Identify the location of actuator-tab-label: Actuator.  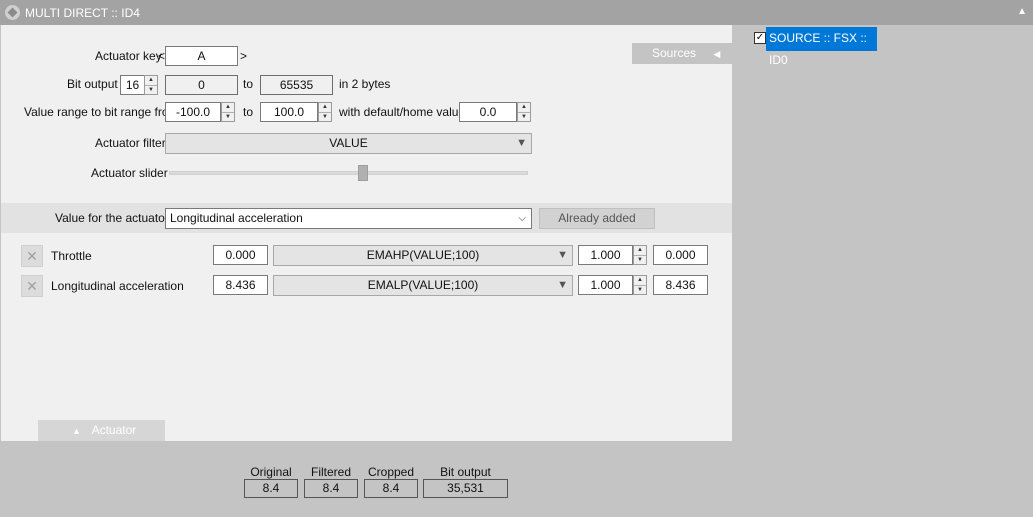
(114, 430).